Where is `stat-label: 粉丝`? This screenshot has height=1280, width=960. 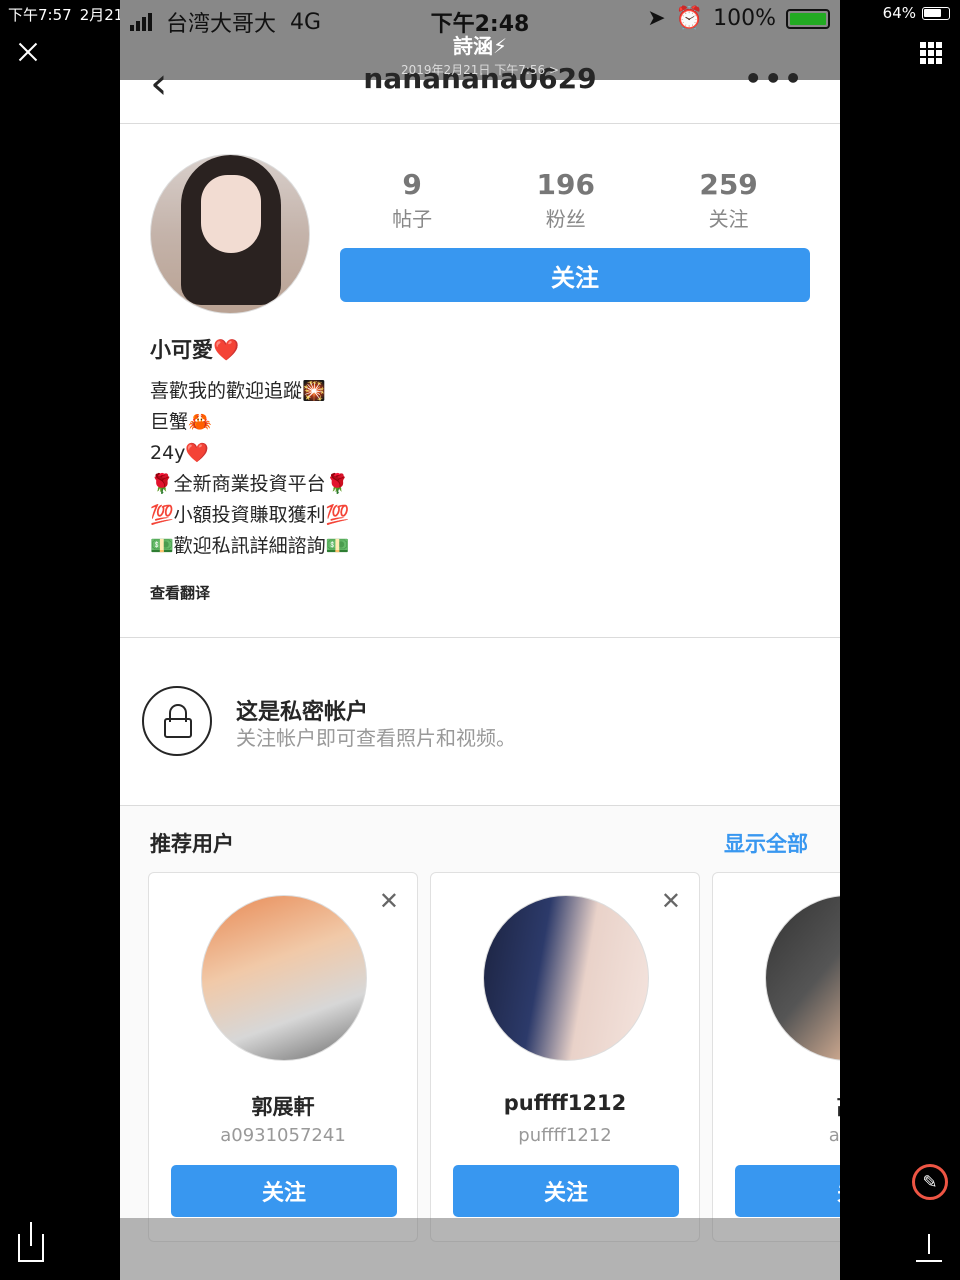 stat-label: 粉丝 is located at coordinates (565, 219).